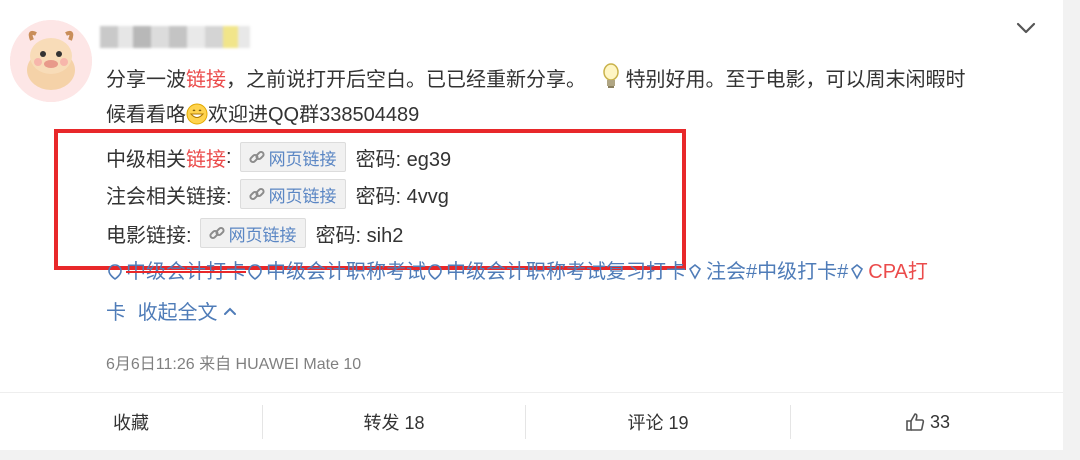 Image resolution: width=1080 pixels, height=460 pixels. What do you see at coordinates (146, 115) in the screenshot?
I see `post-text: 候看看咯` at bounding box center [146, 115].